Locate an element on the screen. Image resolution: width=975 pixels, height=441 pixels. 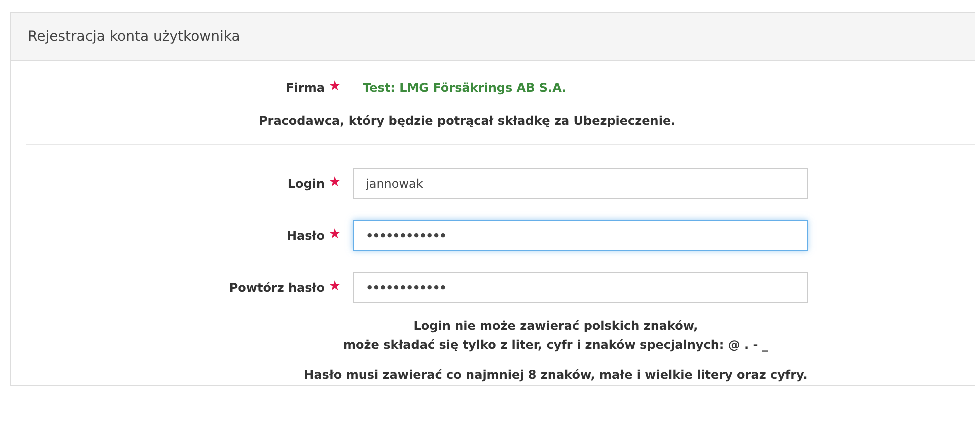
hint-text: Hasło musi zawierać co najmniej 8 znaków, małe i wielkie litery oraz cyfry. is located at coordinates (556, 375).